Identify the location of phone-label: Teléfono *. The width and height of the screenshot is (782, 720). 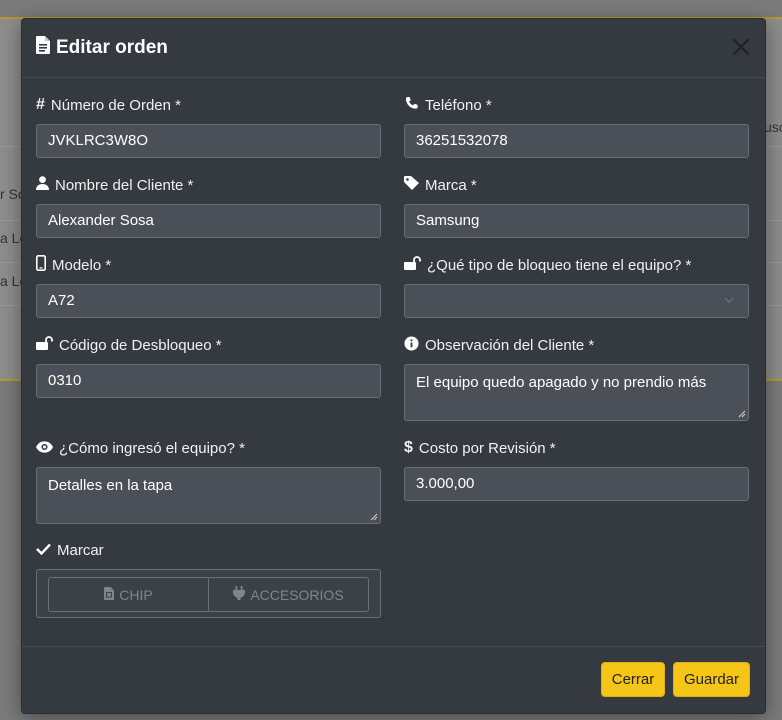
(458, 105).